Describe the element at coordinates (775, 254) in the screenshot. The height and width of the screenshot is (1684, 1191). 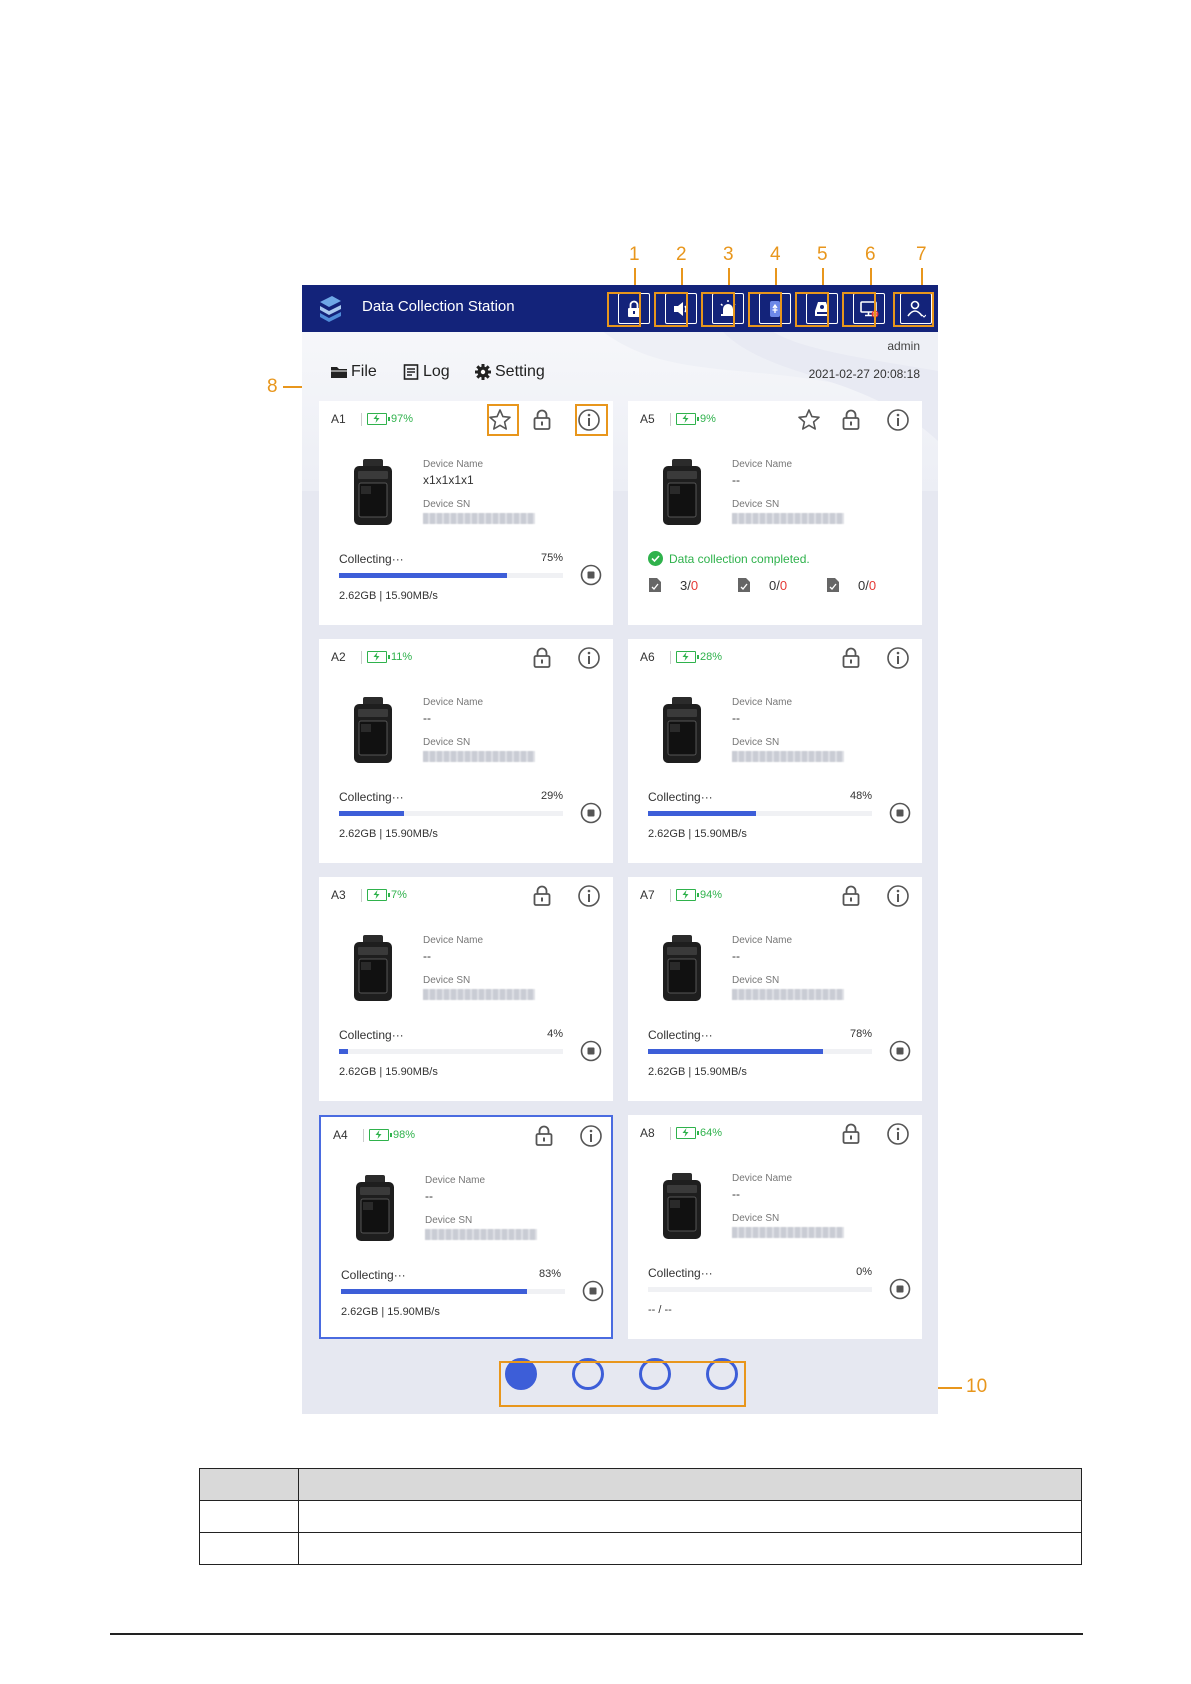
I see `callout-4: 4` at that location.